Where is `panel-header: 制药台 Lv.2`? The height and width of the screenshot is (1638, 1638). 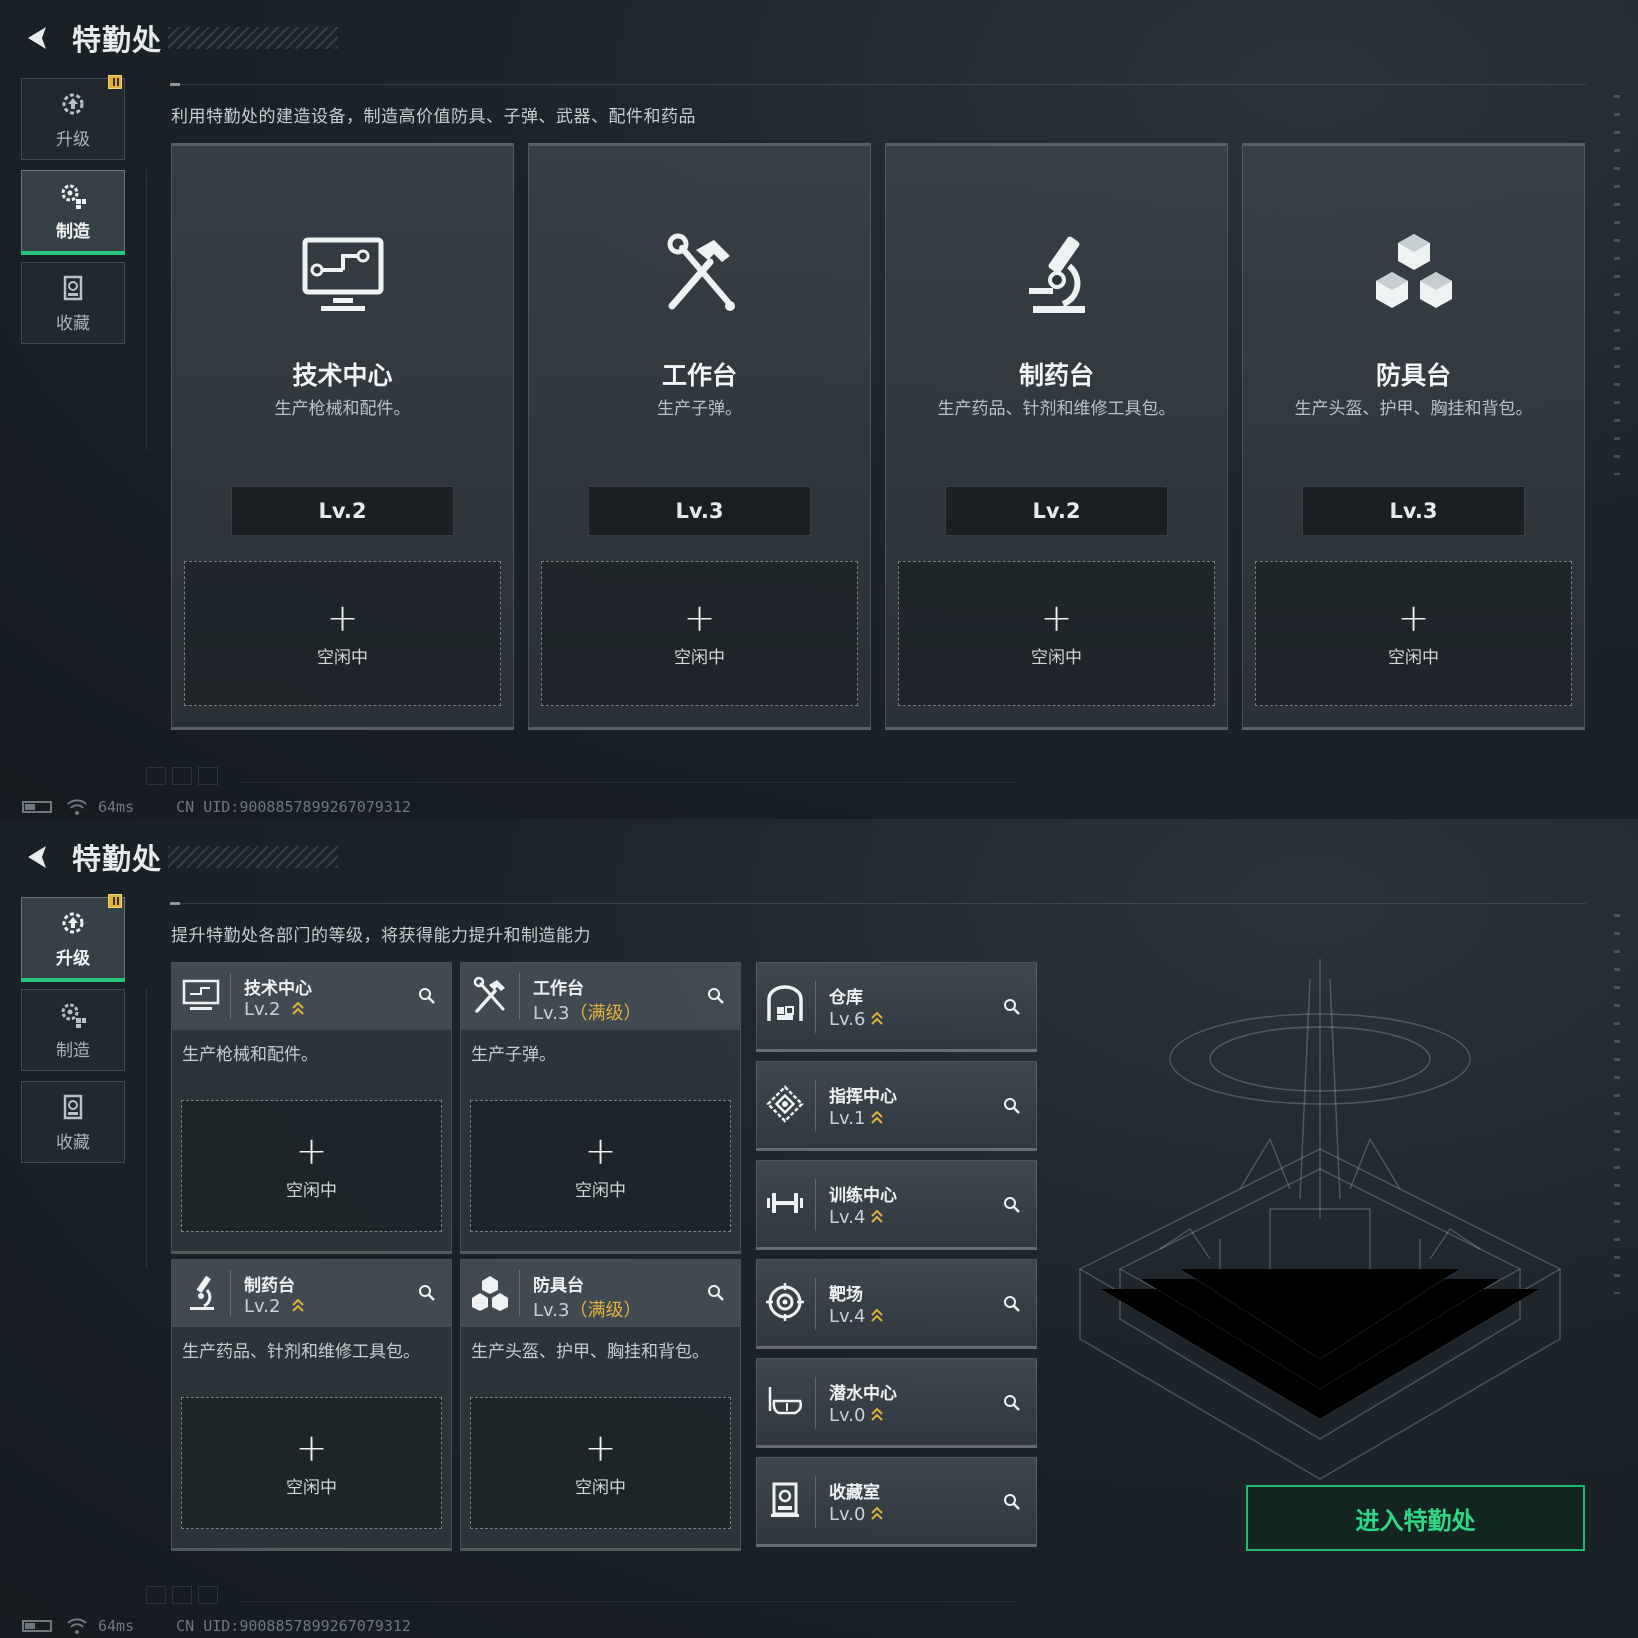 panel-header: 制药台 Lv.2 is located at coordinates (311, 1293).